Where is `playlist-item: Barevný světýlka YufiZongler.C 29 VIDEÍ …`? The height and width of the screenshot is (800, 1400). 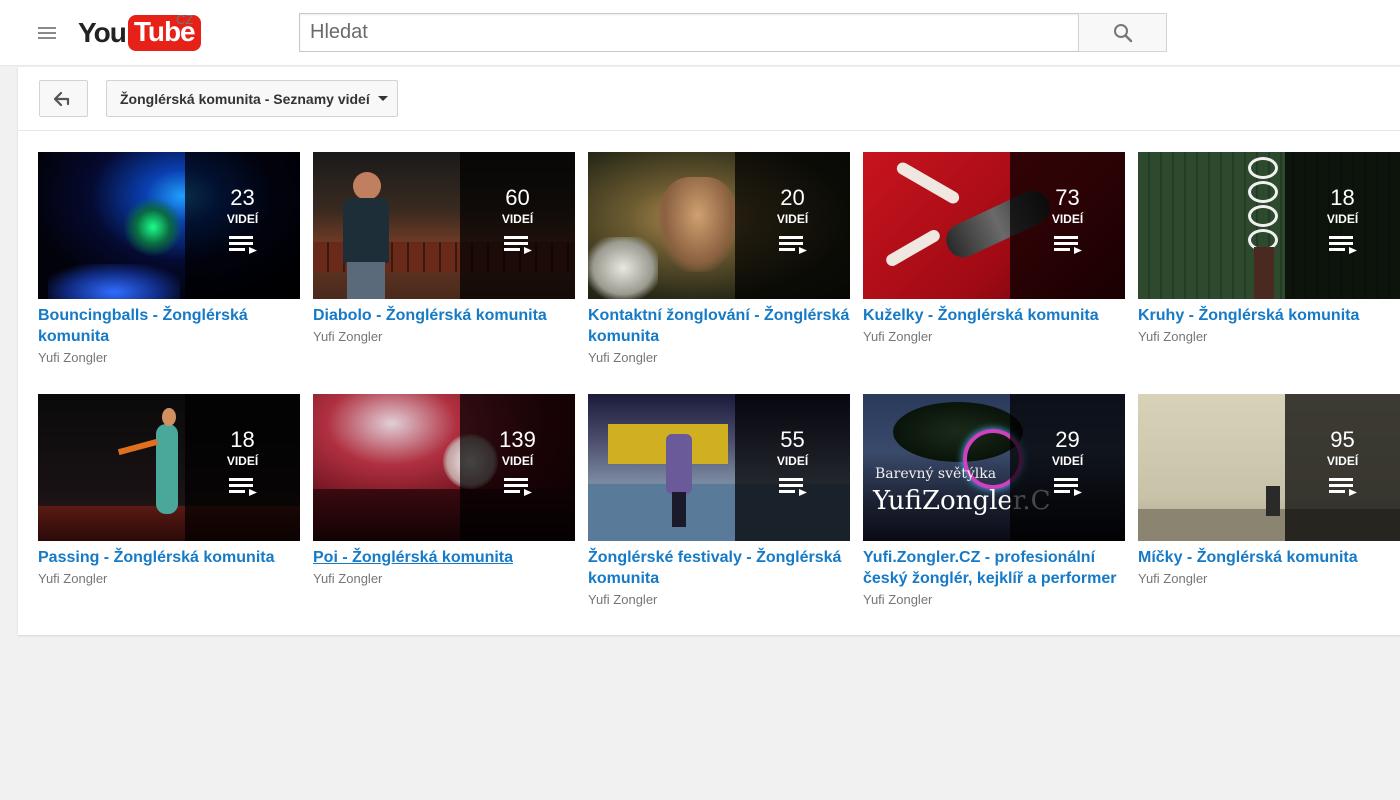 playlist-item: Barevný světýlka YufiZongler.C 29 VIDEÍ … is located at coordinates (994, 502).